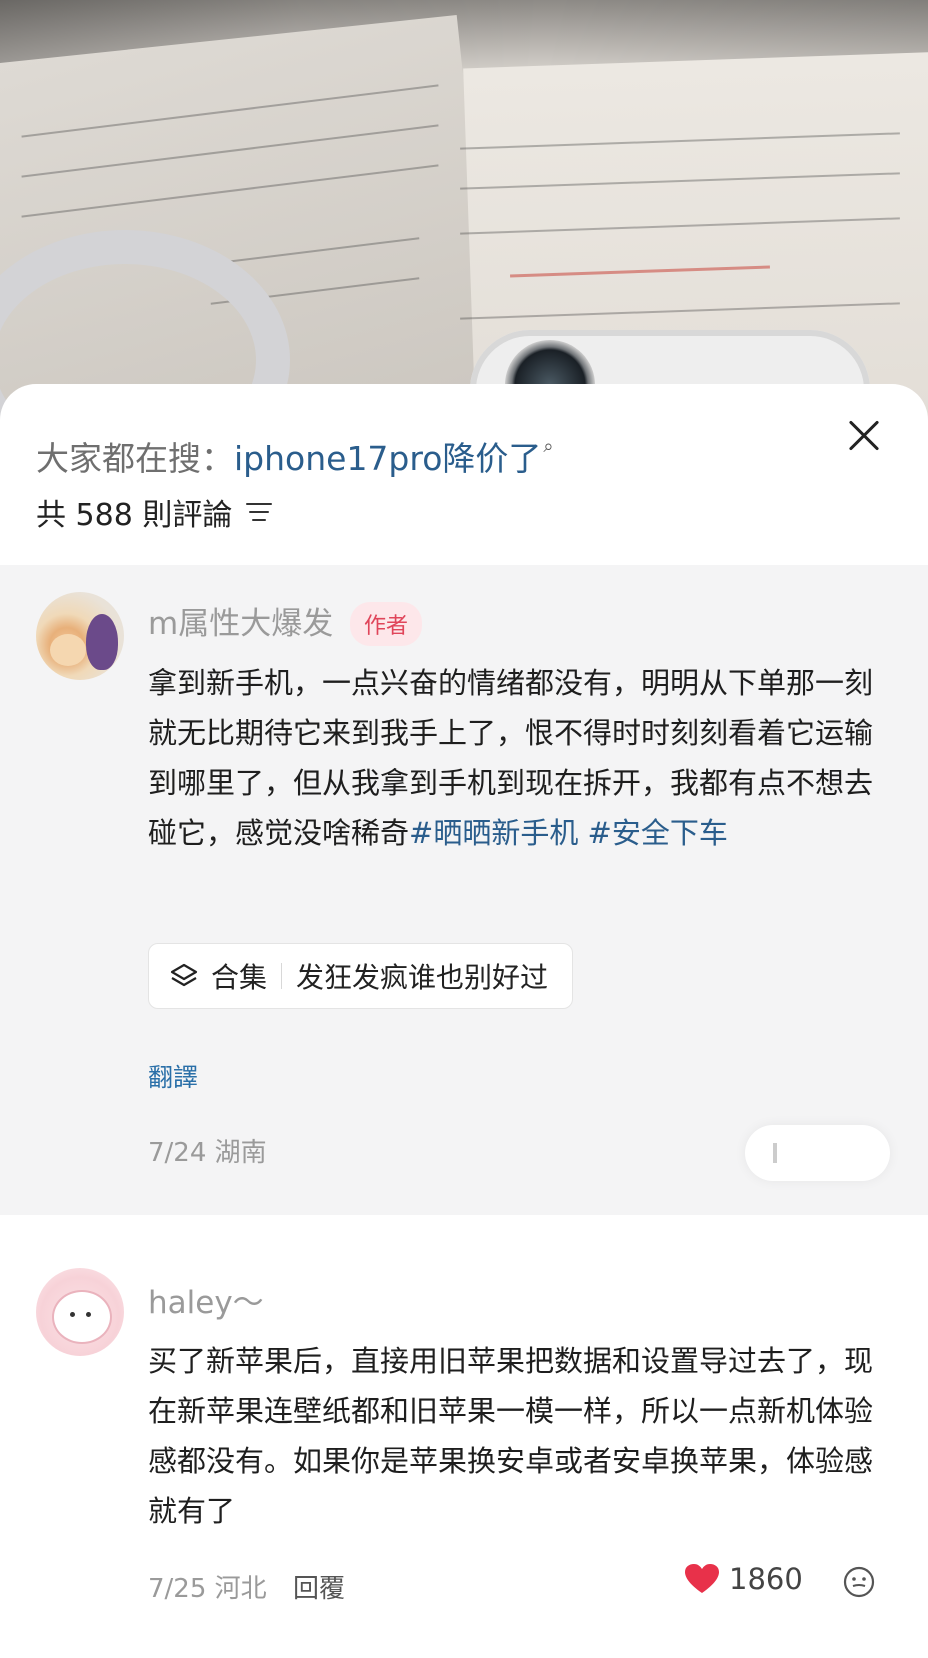 The image size is (928, 1658). Describe the element at coordinates (702, 1578) in the screenshot. I see `heart-icon` at that location.